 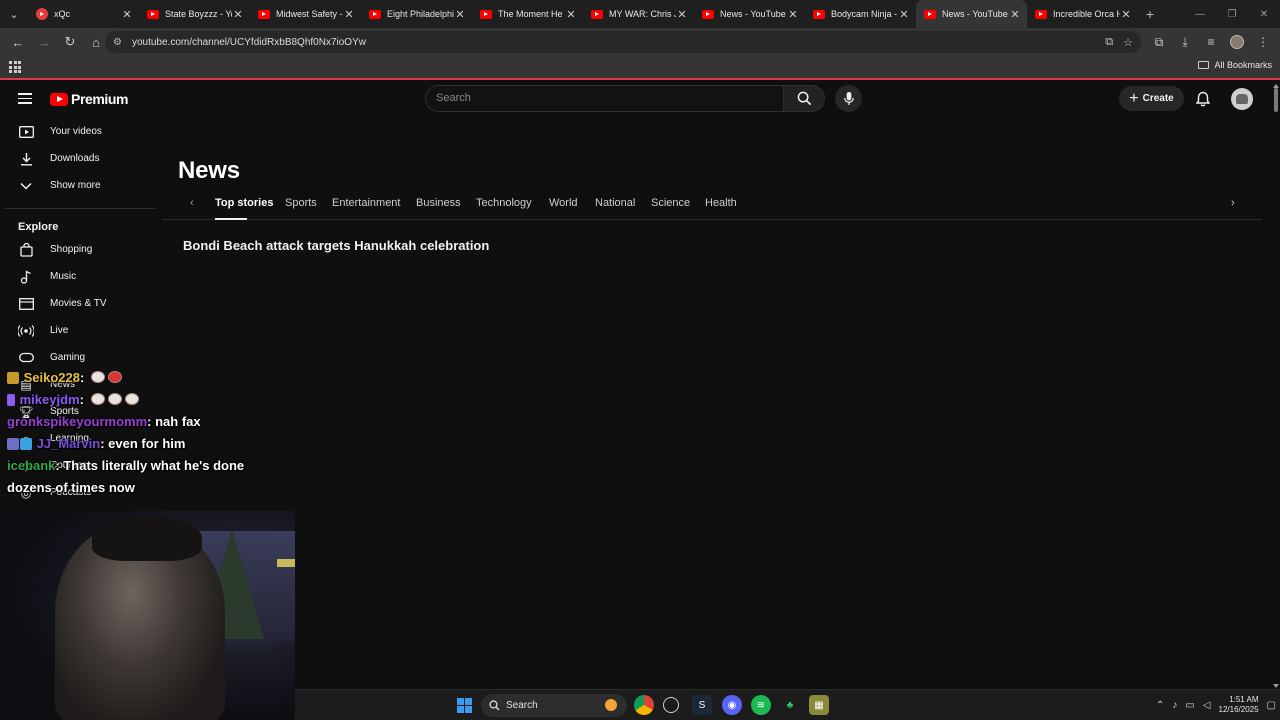 What do you see at coordinates (231, 219) in the screenshot?
I see `selected-tab-underline` at bounding box center [231, 219].